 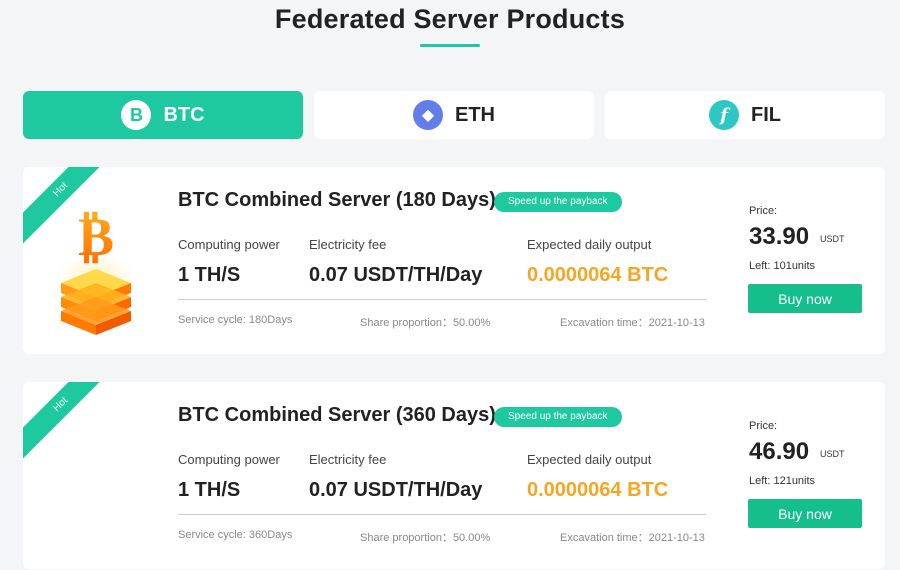 I want to click on ethereum-icon: ◆, so click(x=428, y=115).